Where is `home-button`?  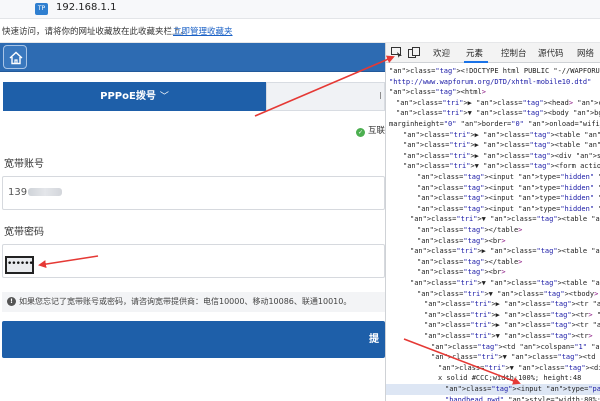
home-button is located at coordinates (15, 57).